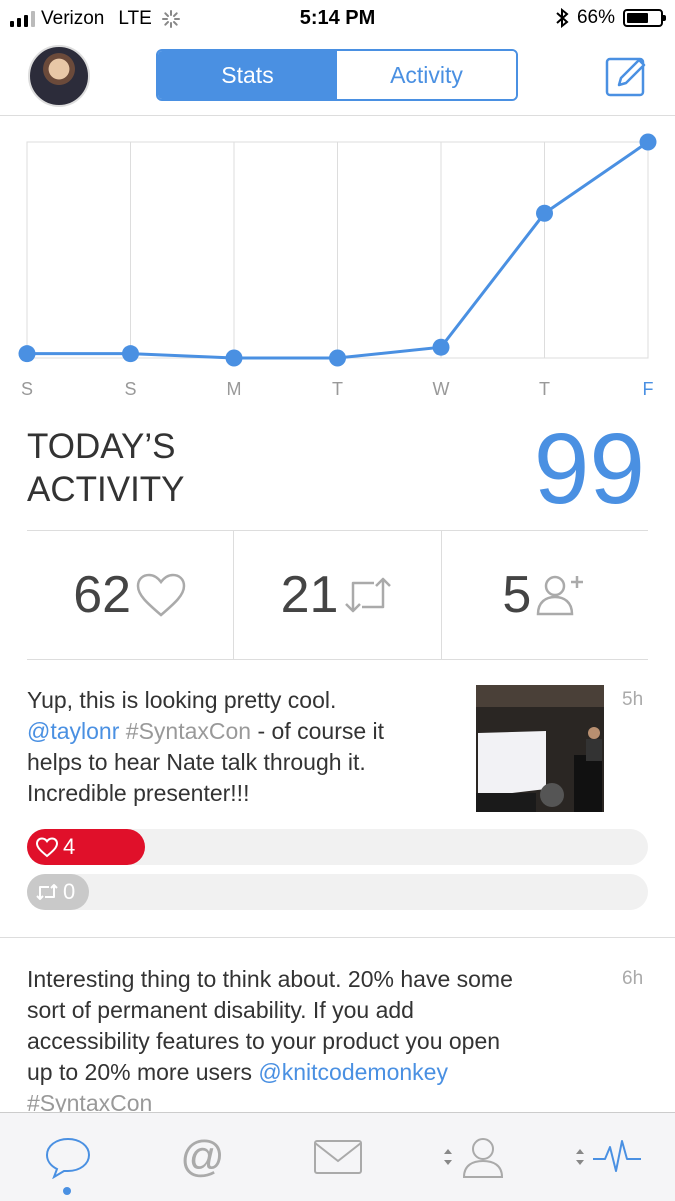  Describe the element at coordinates (106, 489) in the screenshot. I see `todays-activity-line2: ACTIVITY` at that location.